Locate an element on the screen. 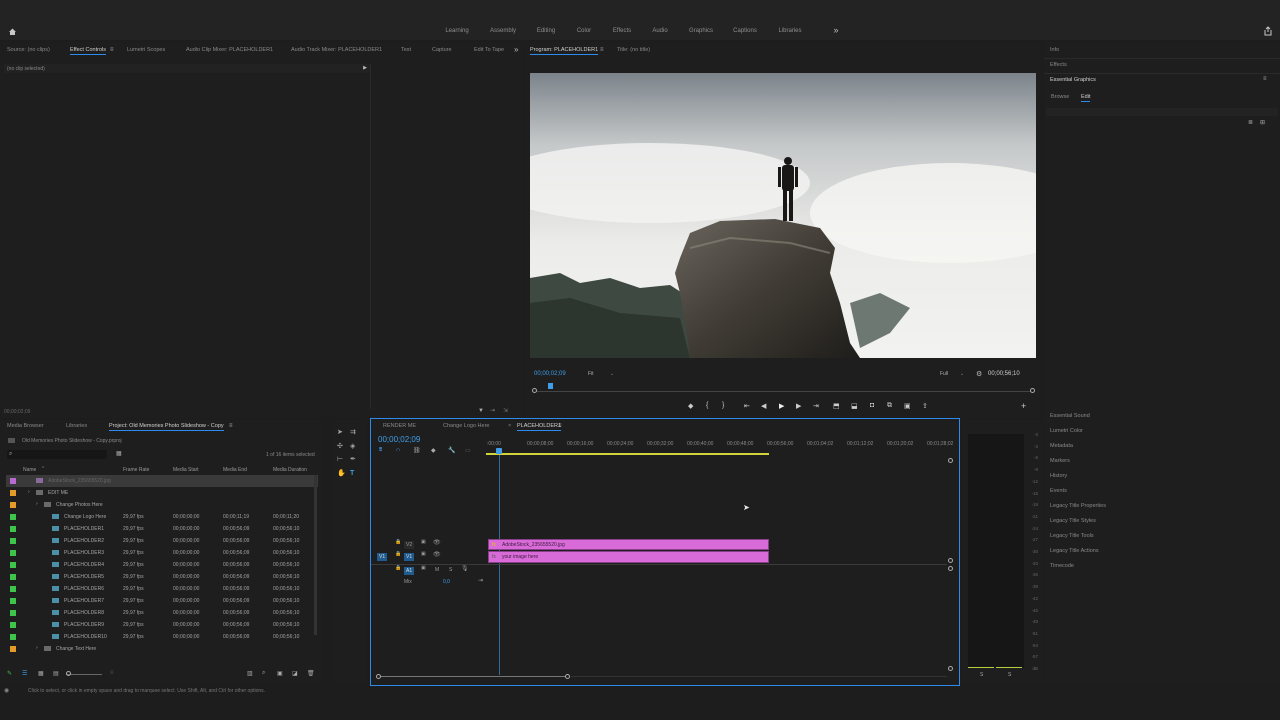  icon-view-icon: ▦ is located at coordinates (41, 673).